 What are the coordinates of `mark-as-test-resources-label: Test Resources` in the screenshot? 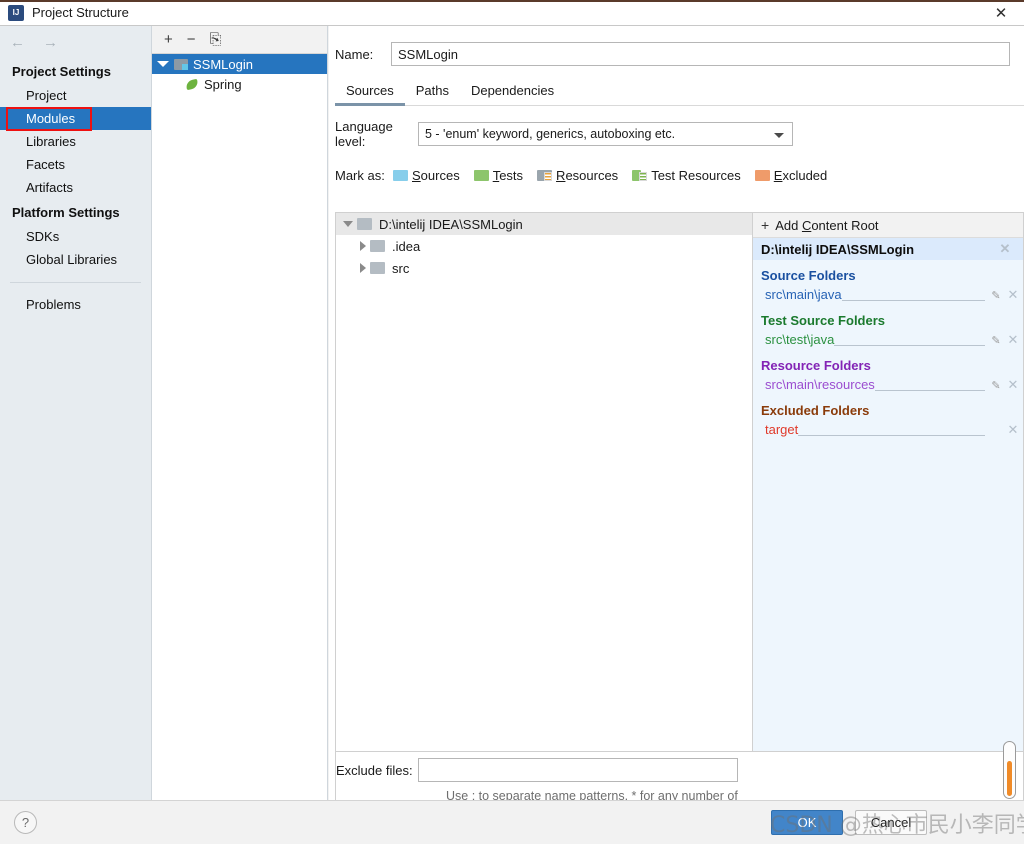 It's located at (696, 175).